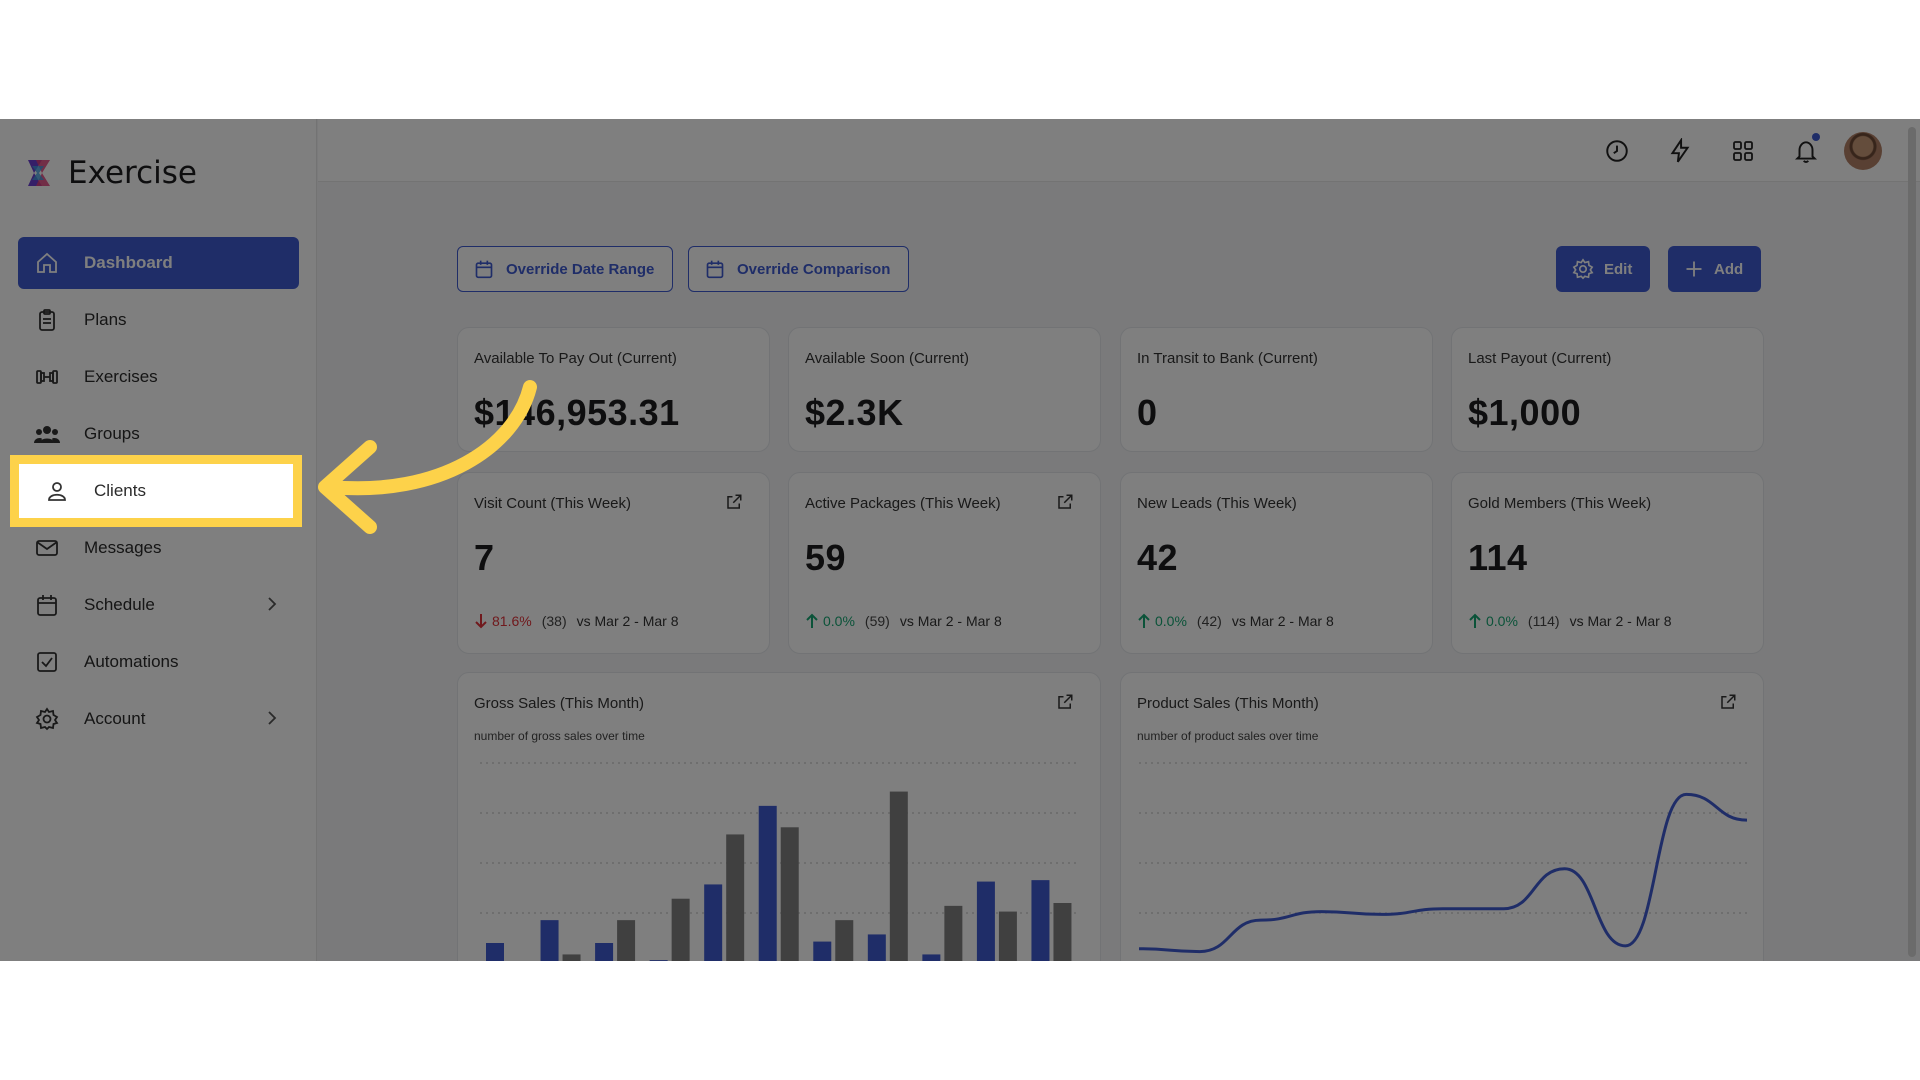 The width and height of the screenshot is (1920, 1080). What do you see at coordinates (158, 605) in the screenshot?
I see `sidebar-item-schedule: Schedule` at bounding box center [158, 605].